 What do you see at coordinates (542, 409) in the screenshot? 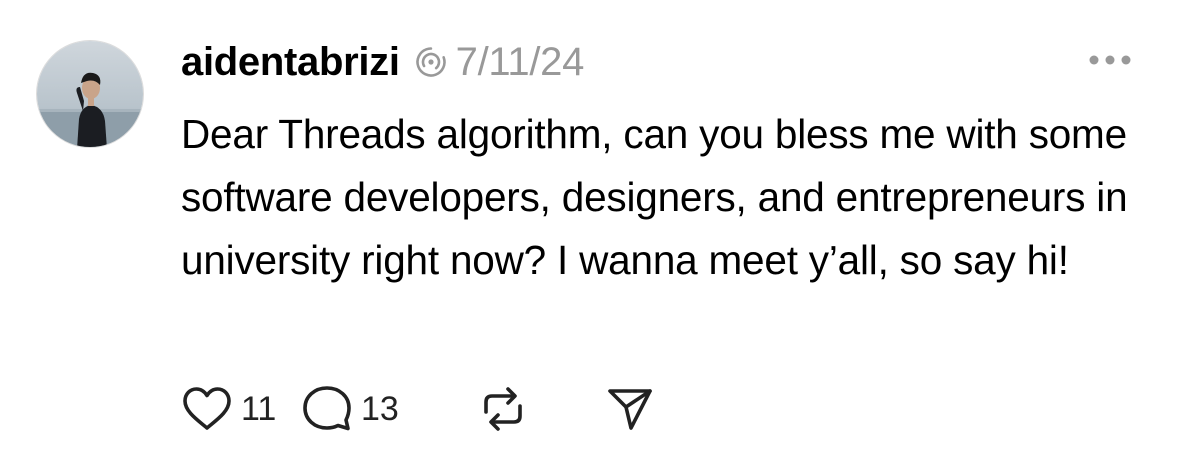
I see `repost-button` at bounding box center [542, 409].